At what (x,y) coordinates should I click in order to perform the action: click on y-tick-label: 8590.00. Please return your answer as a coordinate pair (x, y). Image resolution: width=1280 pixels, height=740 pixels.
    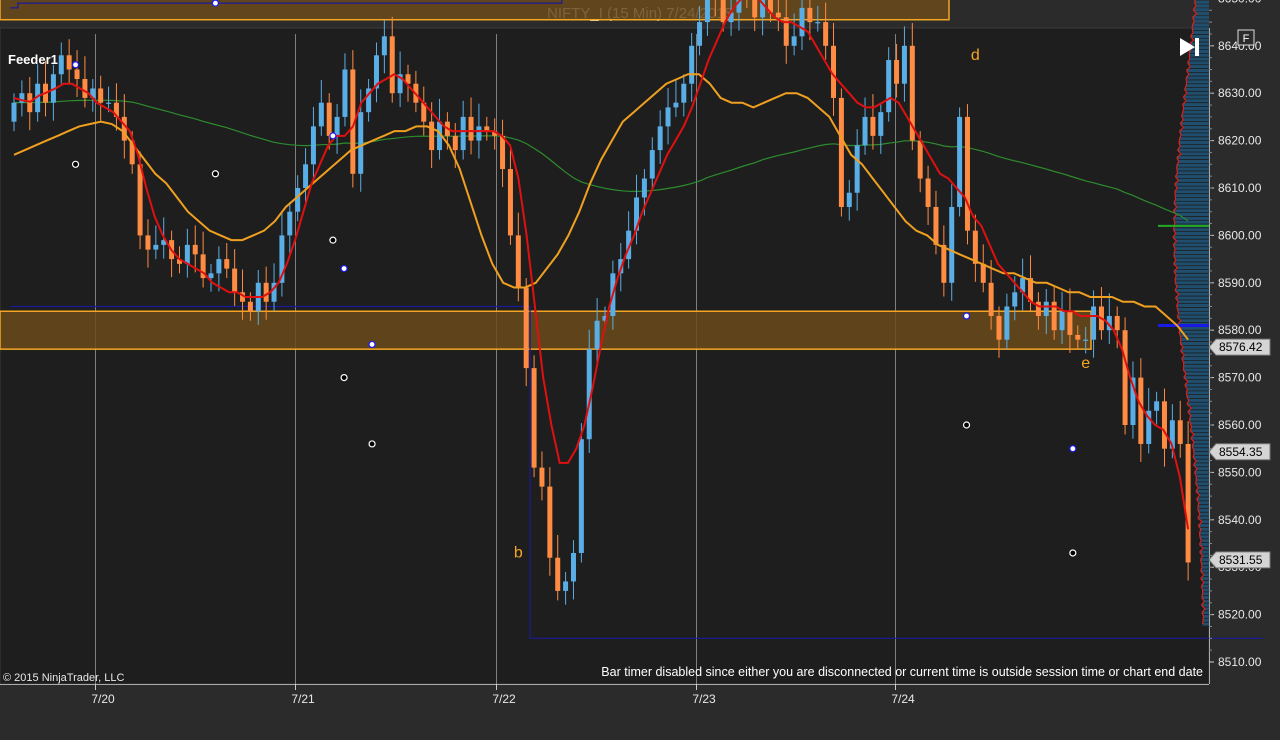
    Looking at the image, I should click on (1240, 283).